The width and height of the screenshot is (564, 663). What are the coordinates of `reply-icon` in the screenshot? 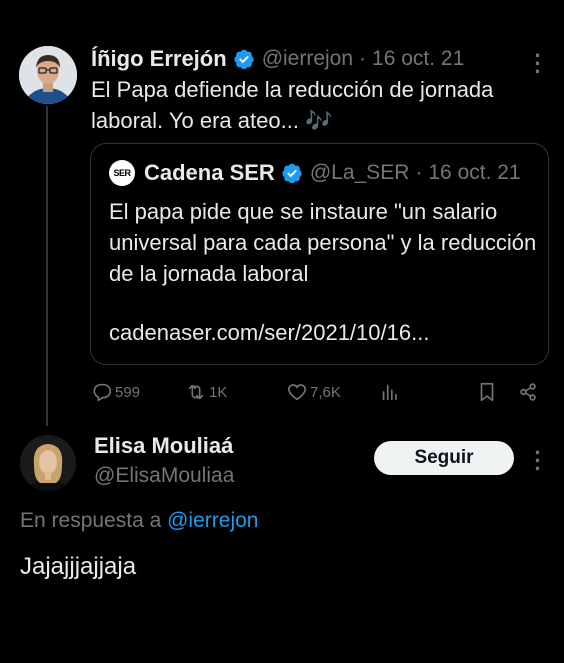 It's located at (102, 392).